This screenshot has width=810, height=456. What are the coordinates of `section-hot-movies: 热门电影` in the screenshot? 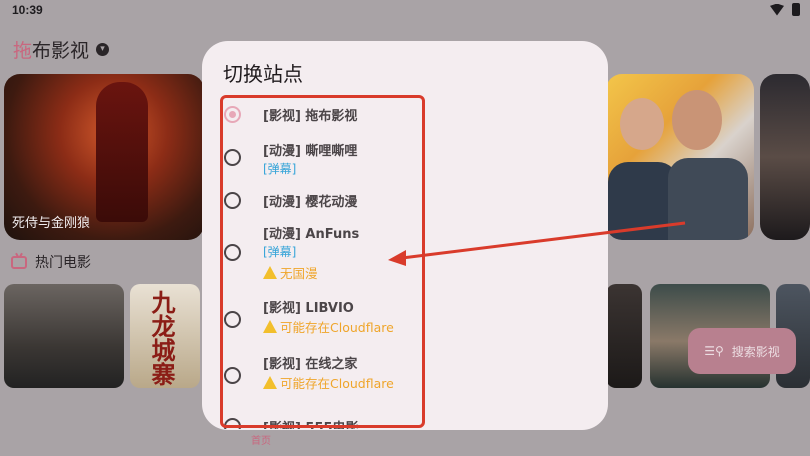 It's located at (51, 262).